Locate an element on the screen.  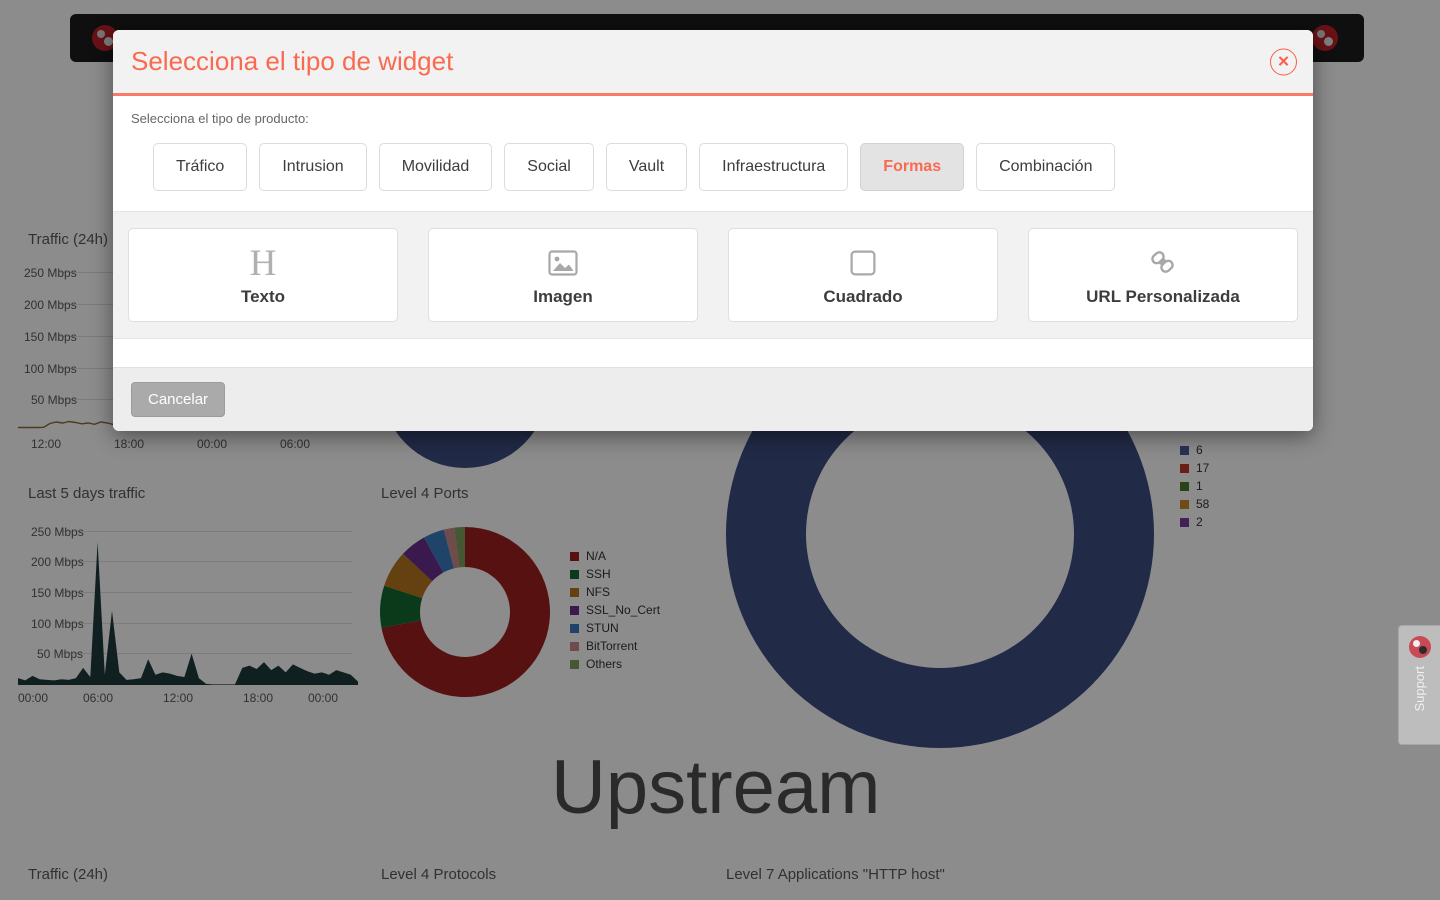
square-icon is located at coordinates (863, 263).